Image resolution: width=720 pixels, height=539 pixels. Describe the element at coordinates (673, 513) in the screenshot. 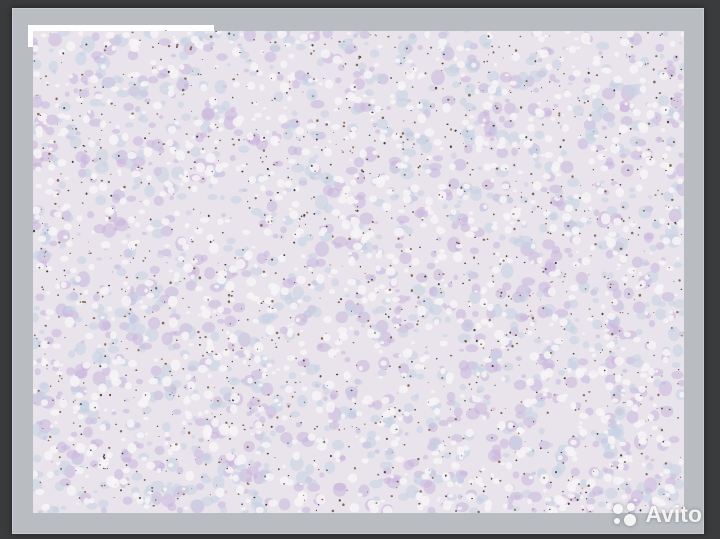

I see `watermark-text: Avito` at that location.